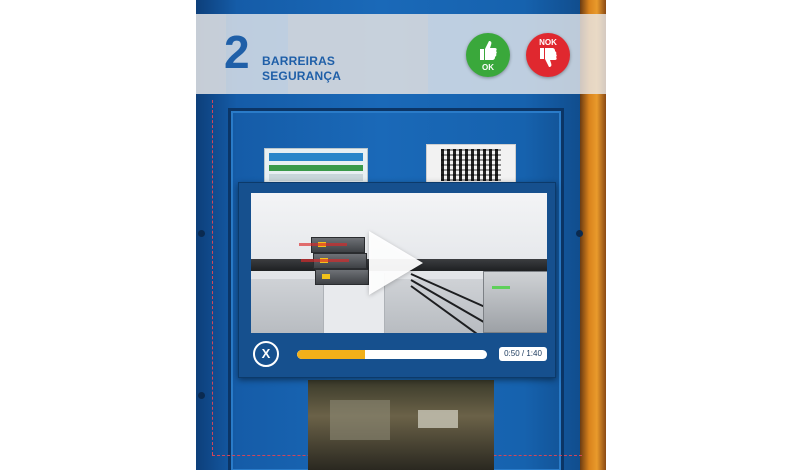 The width and height of the screenshot is (800, 470). Describe the element at coordinates (548, 57) in the screenshot. I see `thumbs-down-icon` at that location.